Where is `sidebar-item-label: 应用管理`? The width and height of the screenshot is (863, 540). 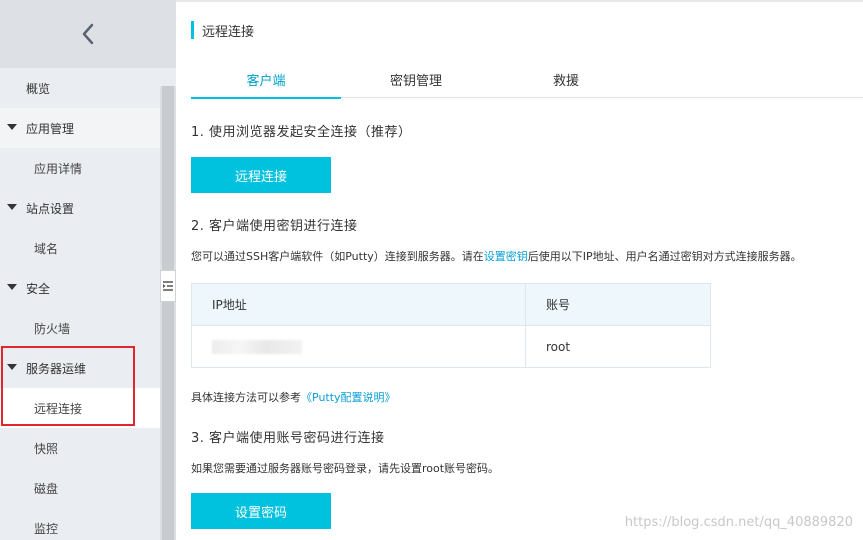
sidebar-item-label: 应用管理 is located at coordinates (50, 128).